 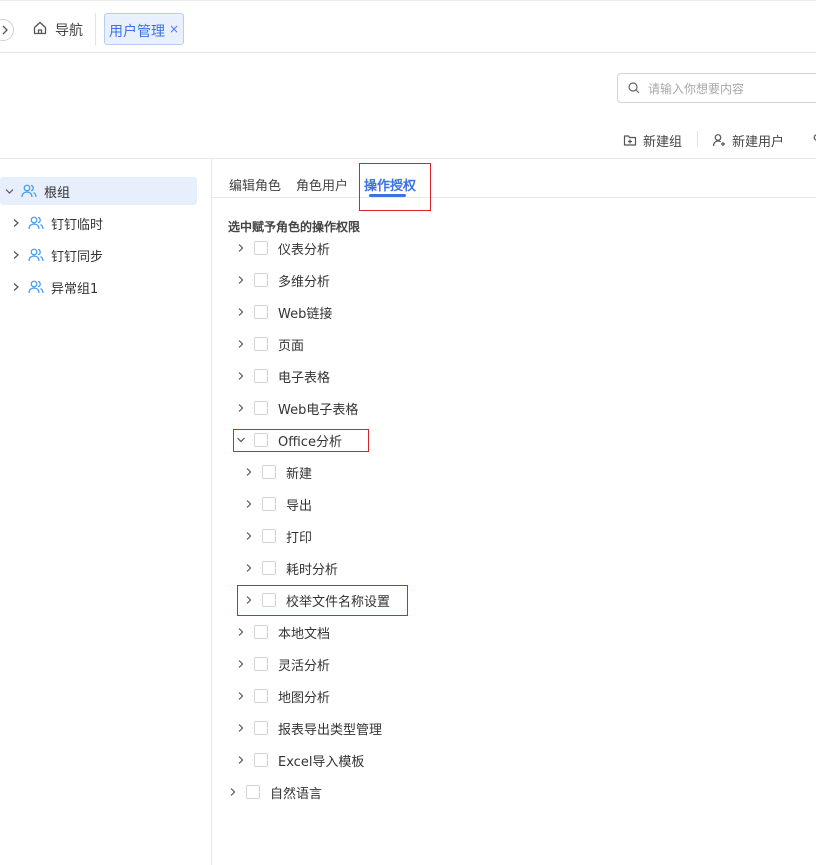 What do you see at coordinates (69, 30) in the screenshot?
I see `nav-tab: 导航` at bounding box center [69, 30].